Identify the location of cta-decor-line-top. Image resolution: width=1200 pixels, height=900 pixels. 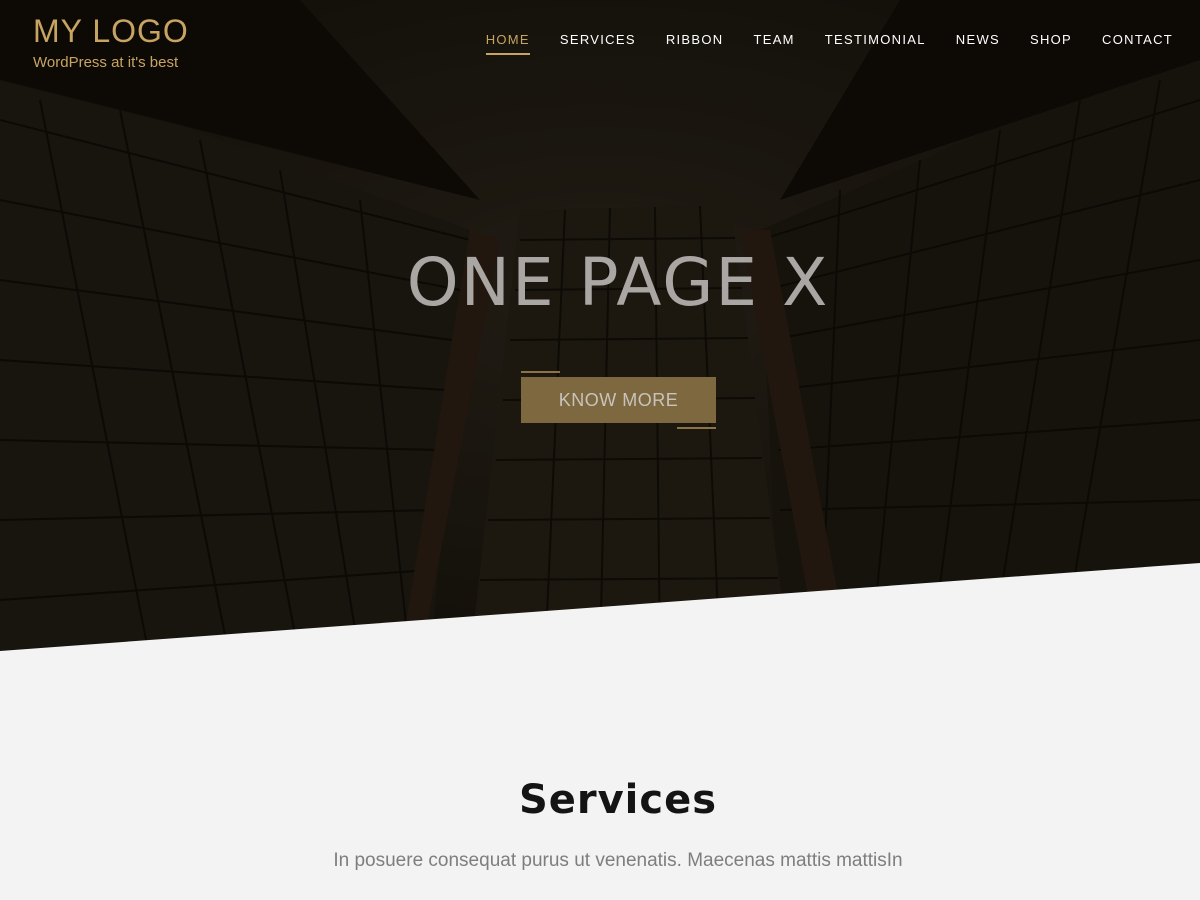
(540, 372).